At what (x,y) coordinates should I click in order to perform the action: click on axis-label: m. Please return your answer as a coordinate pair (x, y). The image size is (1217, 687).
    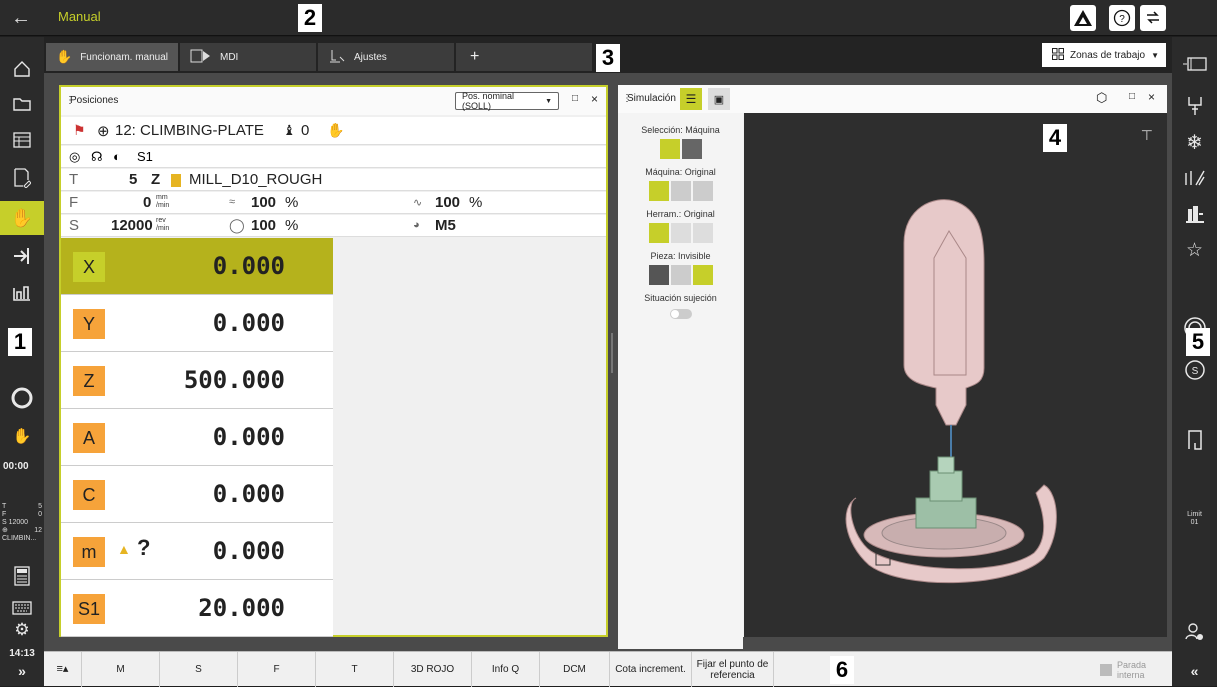
    Looking at the image, I should click on (89, 552).